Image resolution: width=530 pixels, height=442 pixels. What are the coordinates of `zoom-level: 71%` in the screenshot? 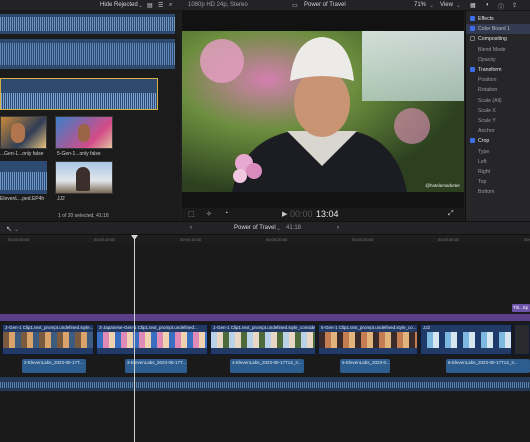 It's located at (420, 5).